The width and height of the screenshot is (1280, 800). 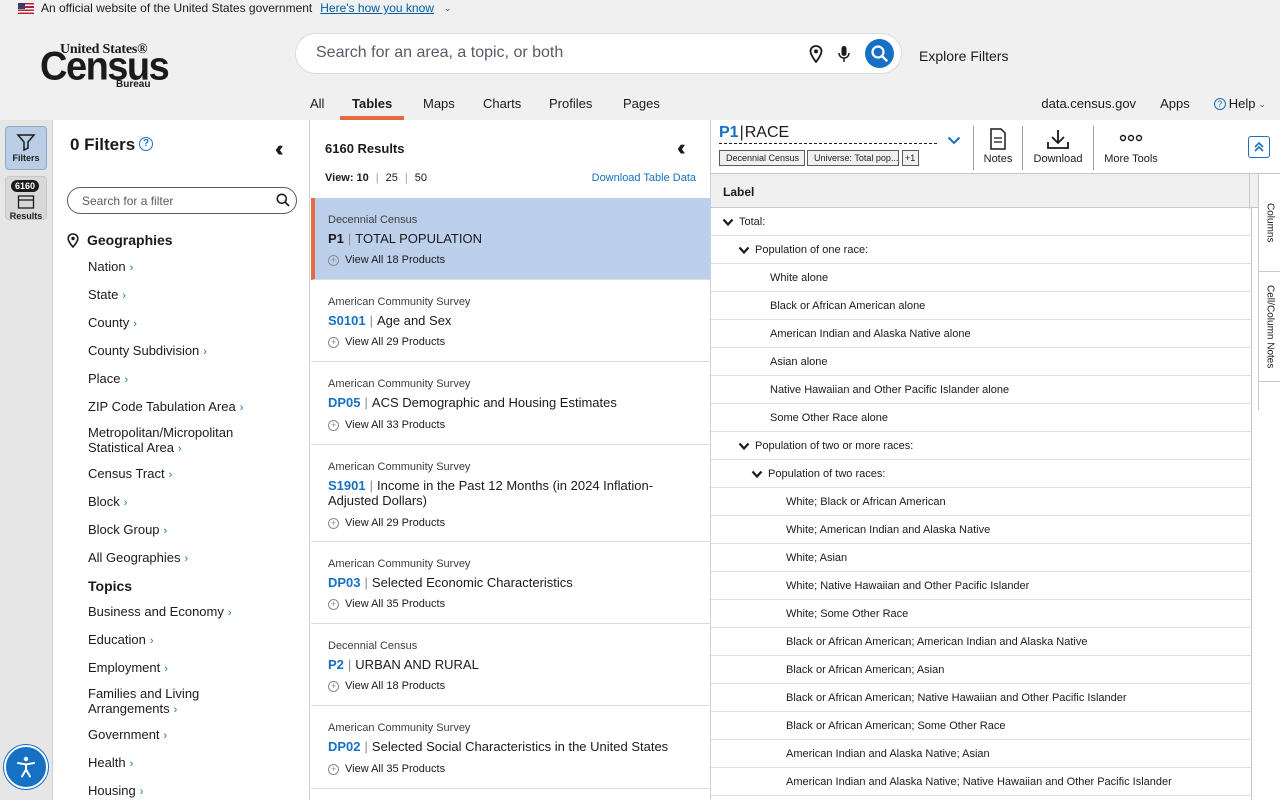 What do you see at coordinates (954, 140) in the screenshot?
I see `chevron-down-icon` at bounding box center [954, 140].